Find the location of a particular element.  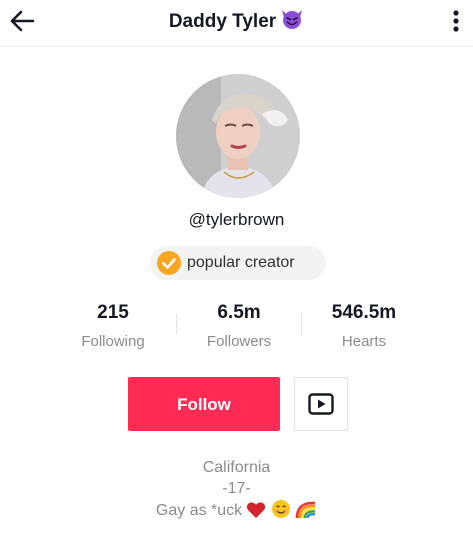

stat-value: 546.5m is located at coordinates (364, 312).